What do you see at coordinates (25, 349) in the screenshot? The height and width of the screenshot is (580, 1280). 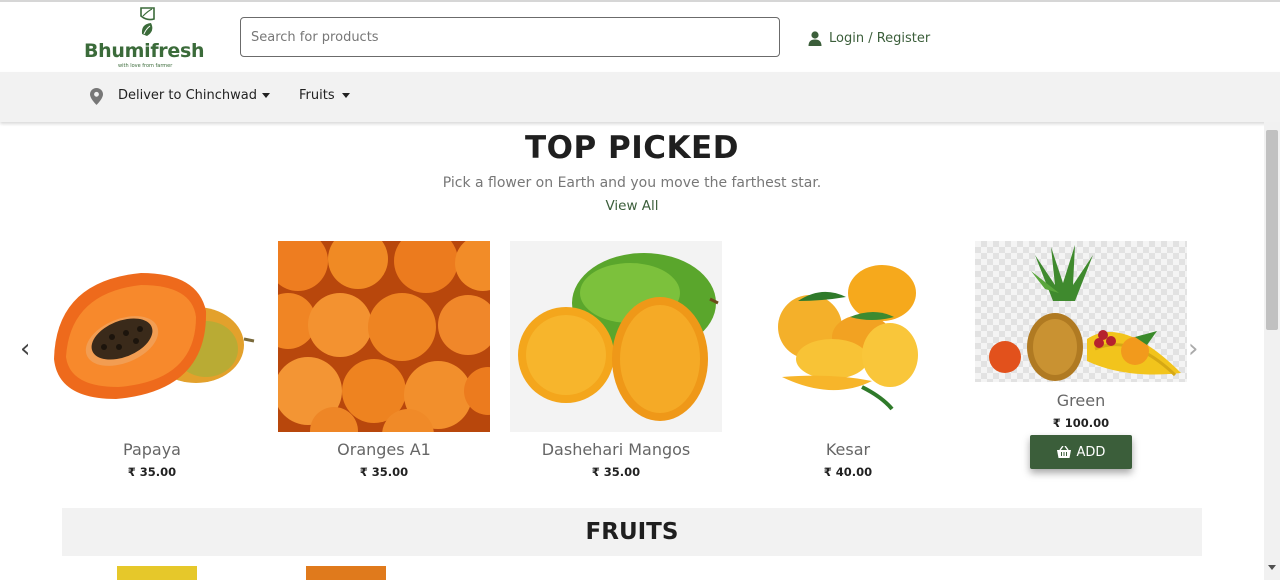 I see `chevron-left-icon: ‹` at bounding box center [25, 349].